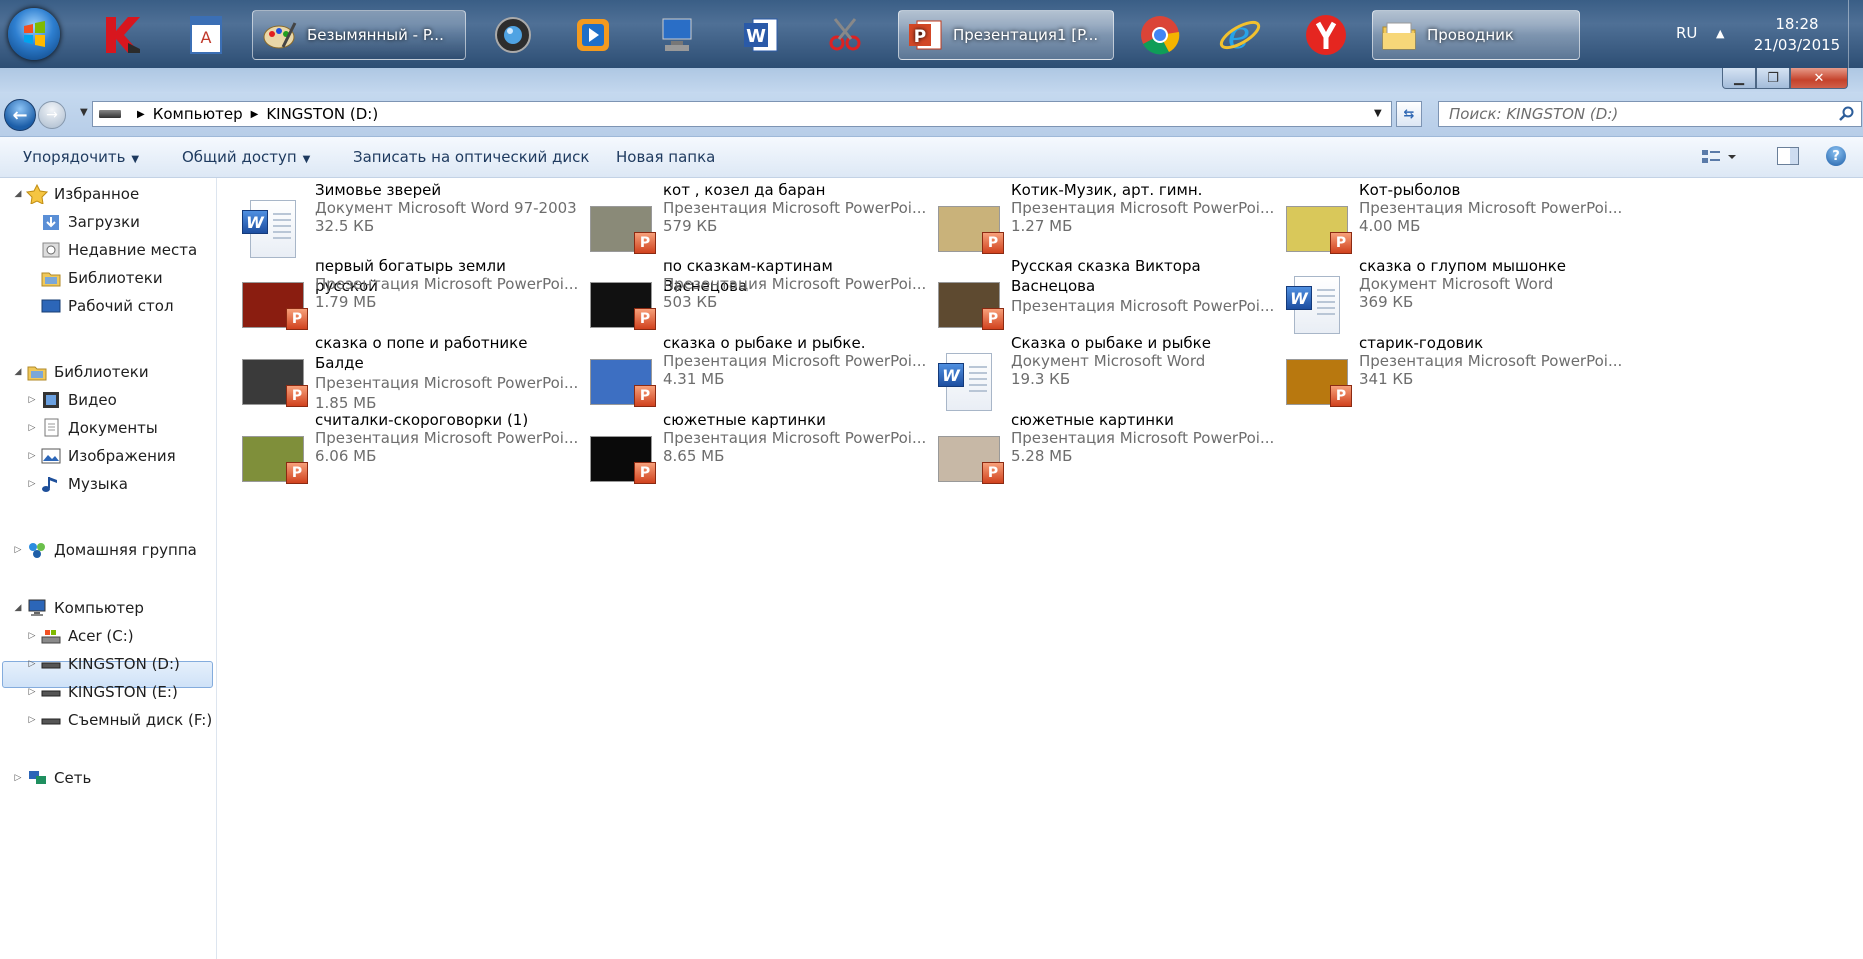  Describe the element at coordinates (845, 35) in the screenshot. I see `snipping-tool-icon` at that location.